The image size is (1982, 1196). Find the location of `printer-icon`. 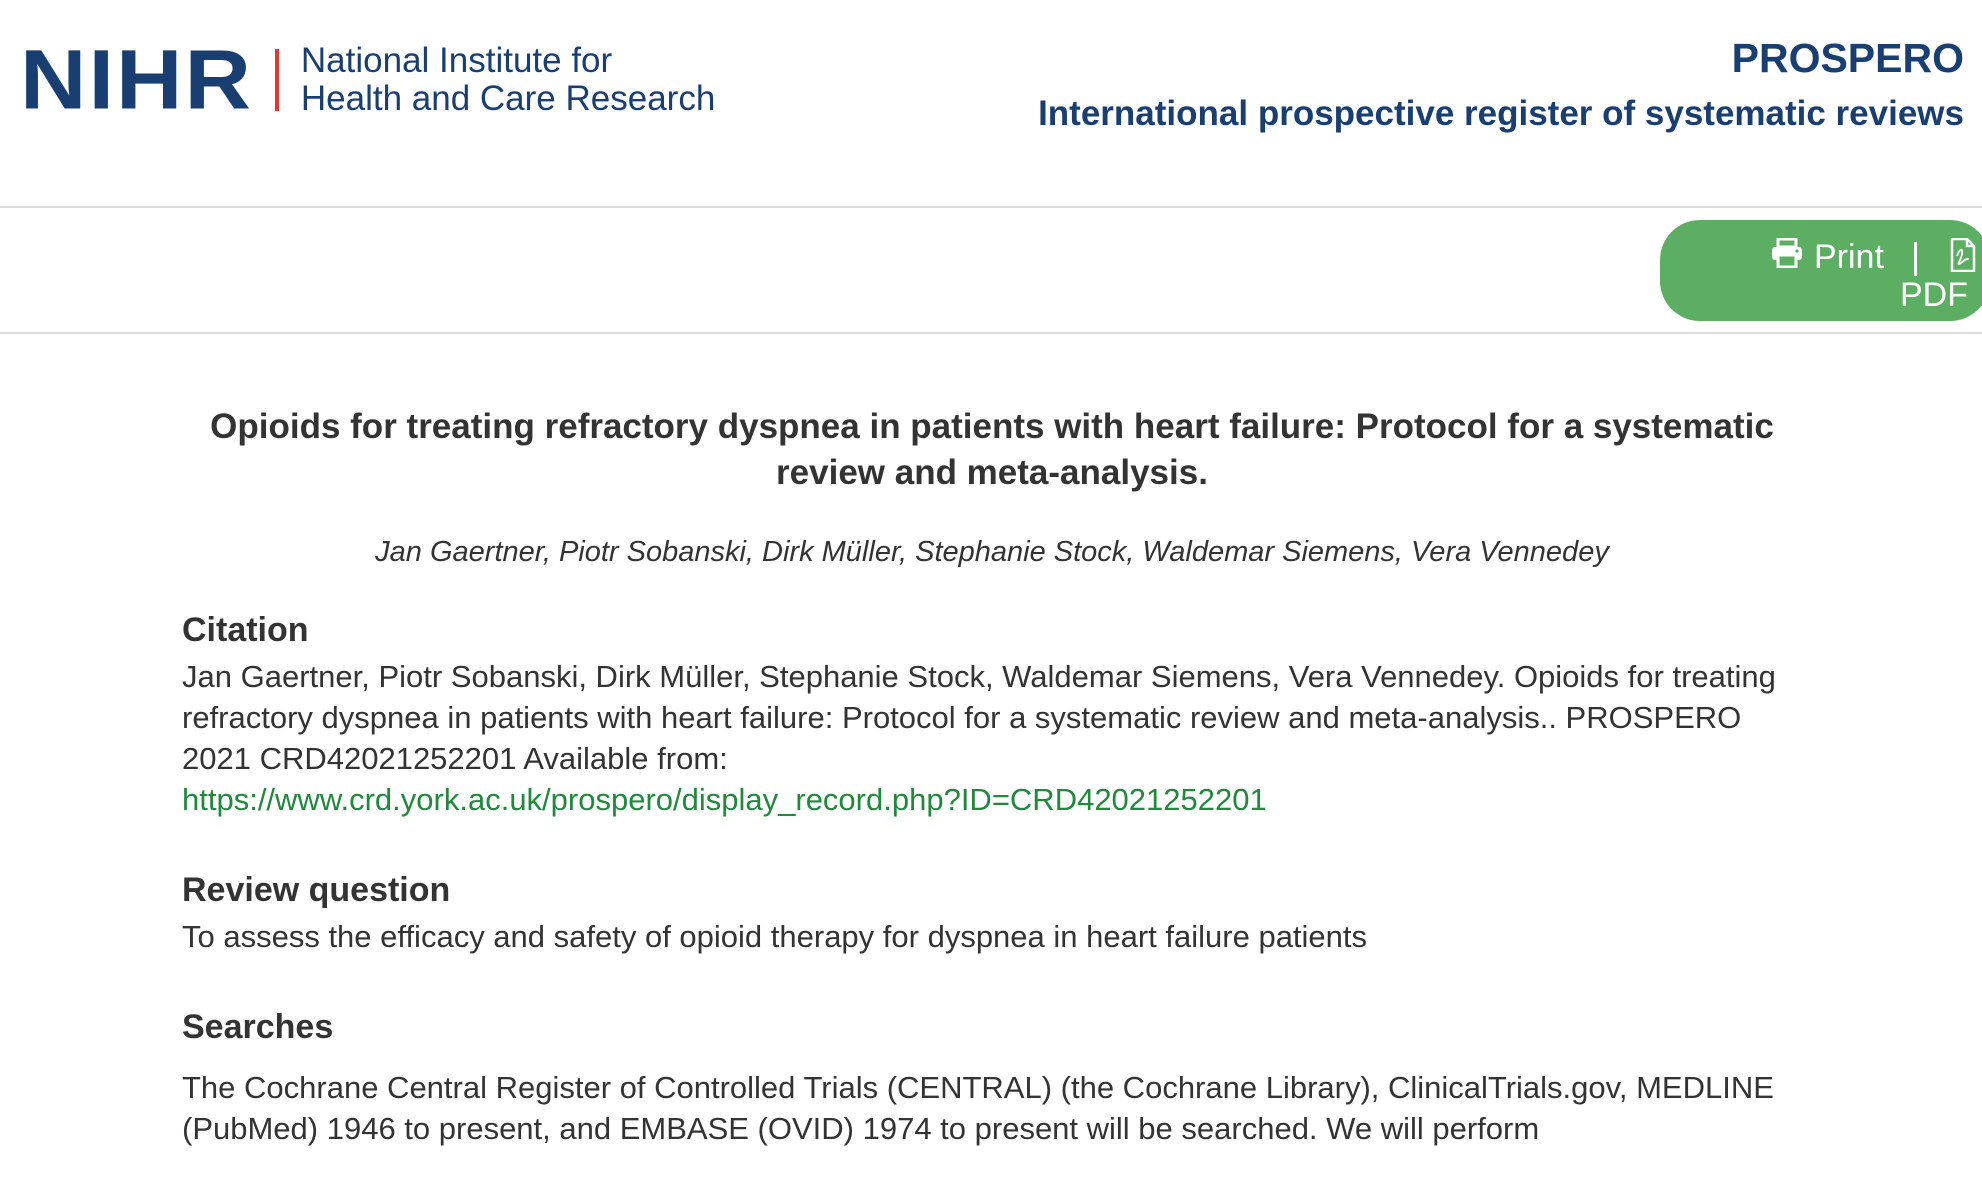

printer-icon is located at coordinates (1787, 257).